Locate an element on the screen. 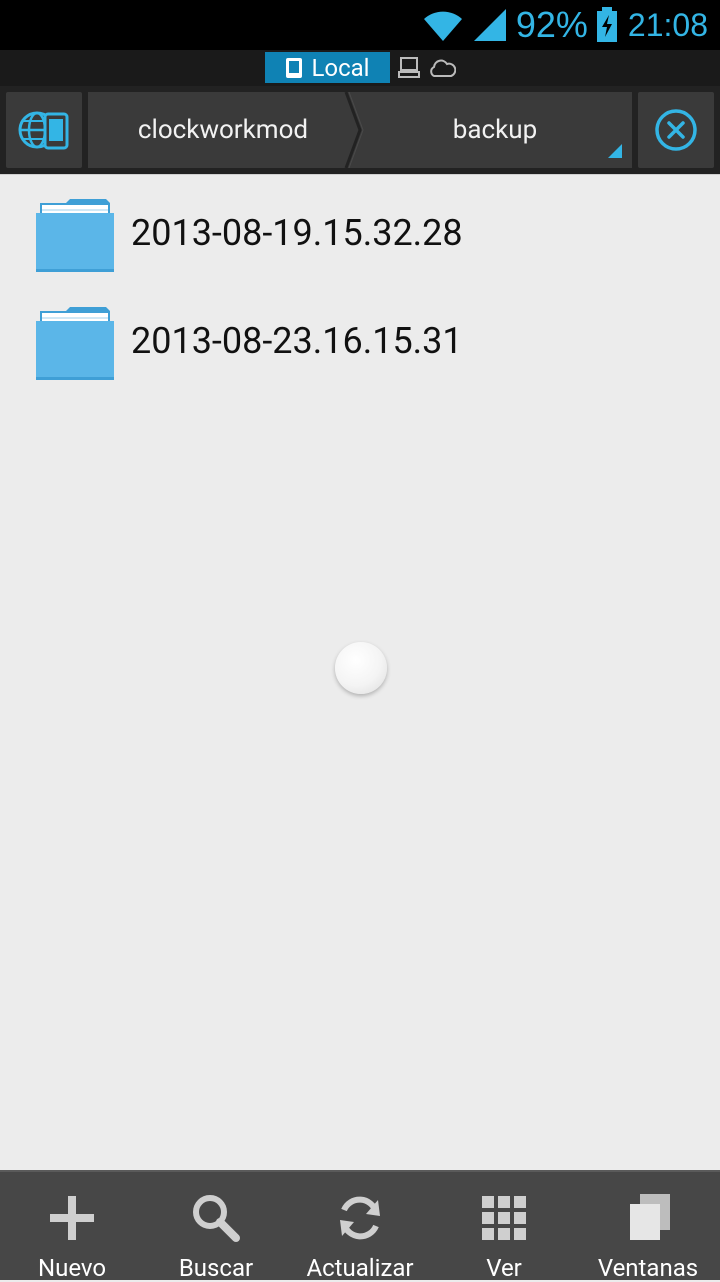 The image size is (720, 1282). windows-button: Ventanas is located at coordinates (648, 1227).